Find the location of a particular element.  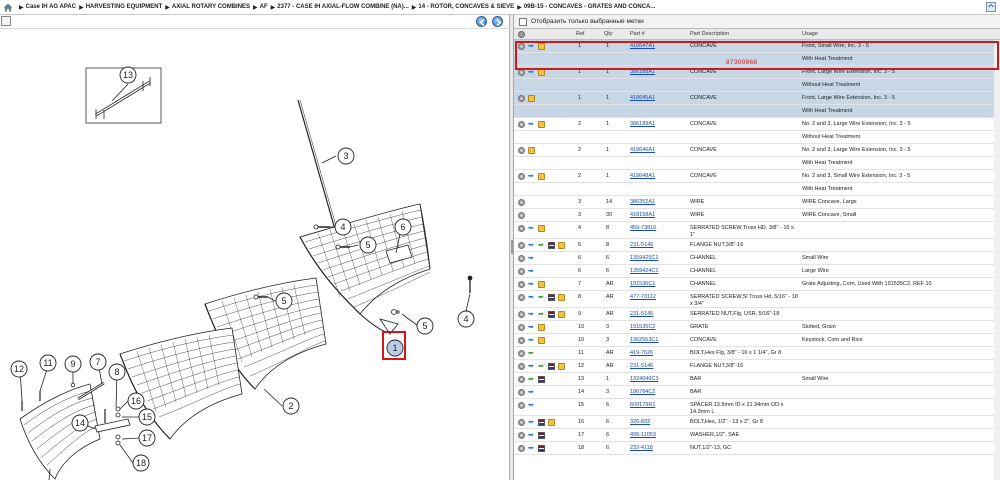

part-number-link: 609179R1 is located at coordinates (642, 405).